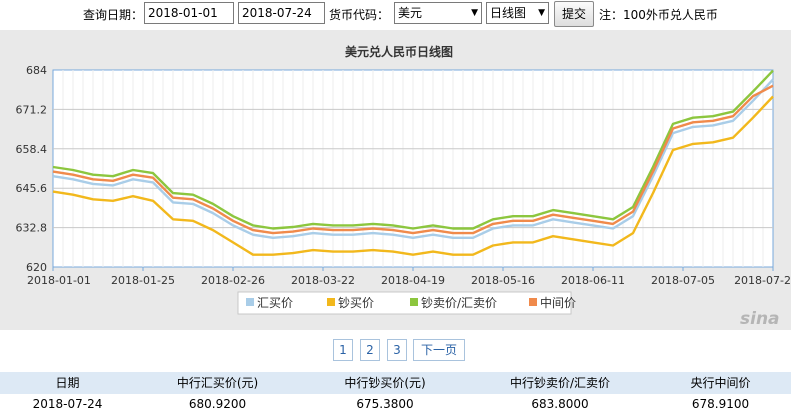 This screenshot has height=415, width=791. Describe the element at coordinates (385, 383) in the screenshot. I see `column-header-cash-buy-rate: 中行钞买价(元)` at that location.